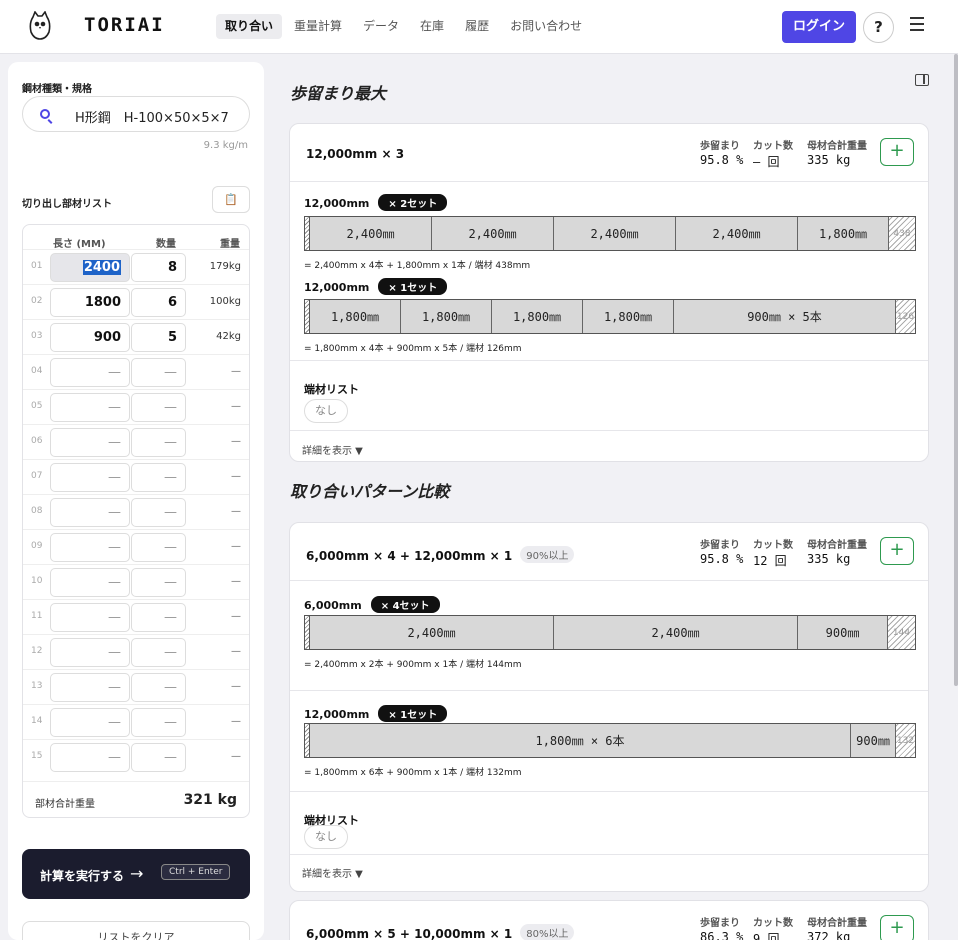 Image resolution: width=958 pixels, height=940 pixels. Describe the element at coordinates (136, 874) in the screenshot. I see `run-calculation-button: 計算を実行する → Ctrl + Enter` at that location.